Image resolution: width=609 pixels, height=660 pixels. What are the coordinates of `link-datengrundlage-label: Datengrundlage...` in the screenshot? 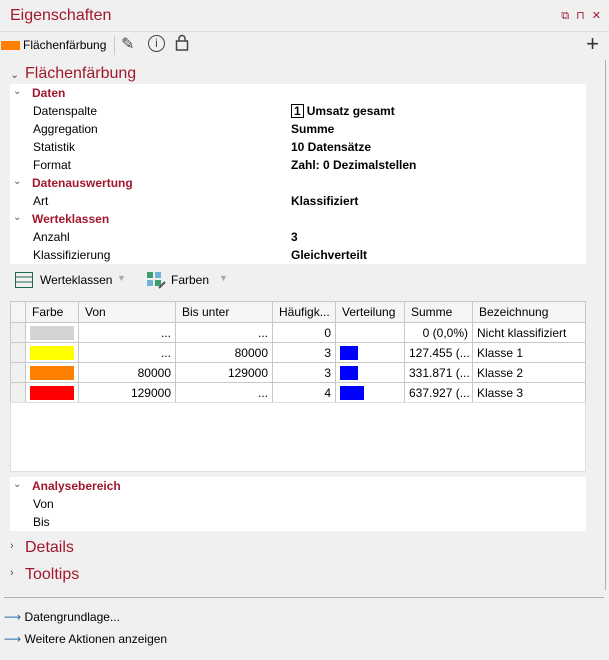 It's located at (72, 617).